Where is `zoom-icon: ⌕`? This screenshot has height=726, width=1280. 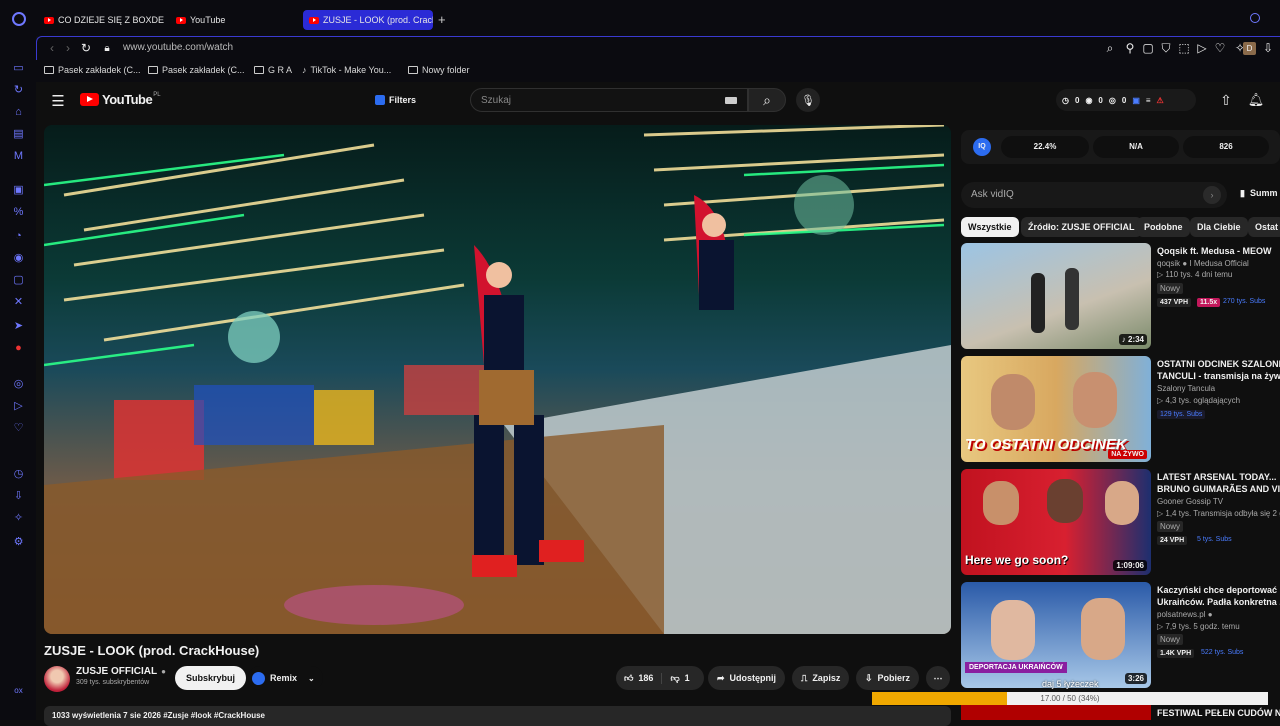
zoom-icon: ⌕ is located at coordinates (1110, 48).